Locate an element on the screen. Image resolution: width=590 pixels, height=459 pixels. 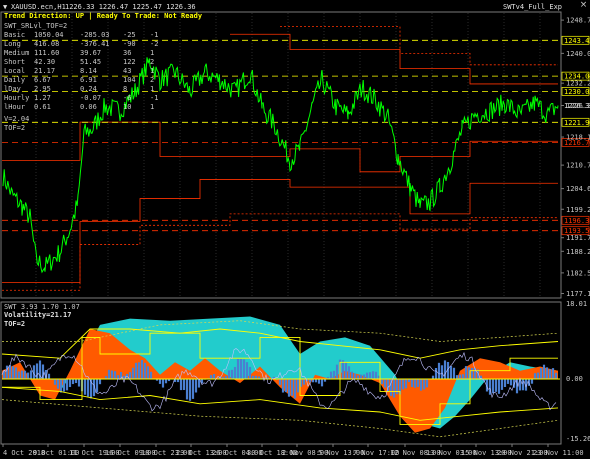
stats-cell: -376.41 is located at coordinates (95, 44).